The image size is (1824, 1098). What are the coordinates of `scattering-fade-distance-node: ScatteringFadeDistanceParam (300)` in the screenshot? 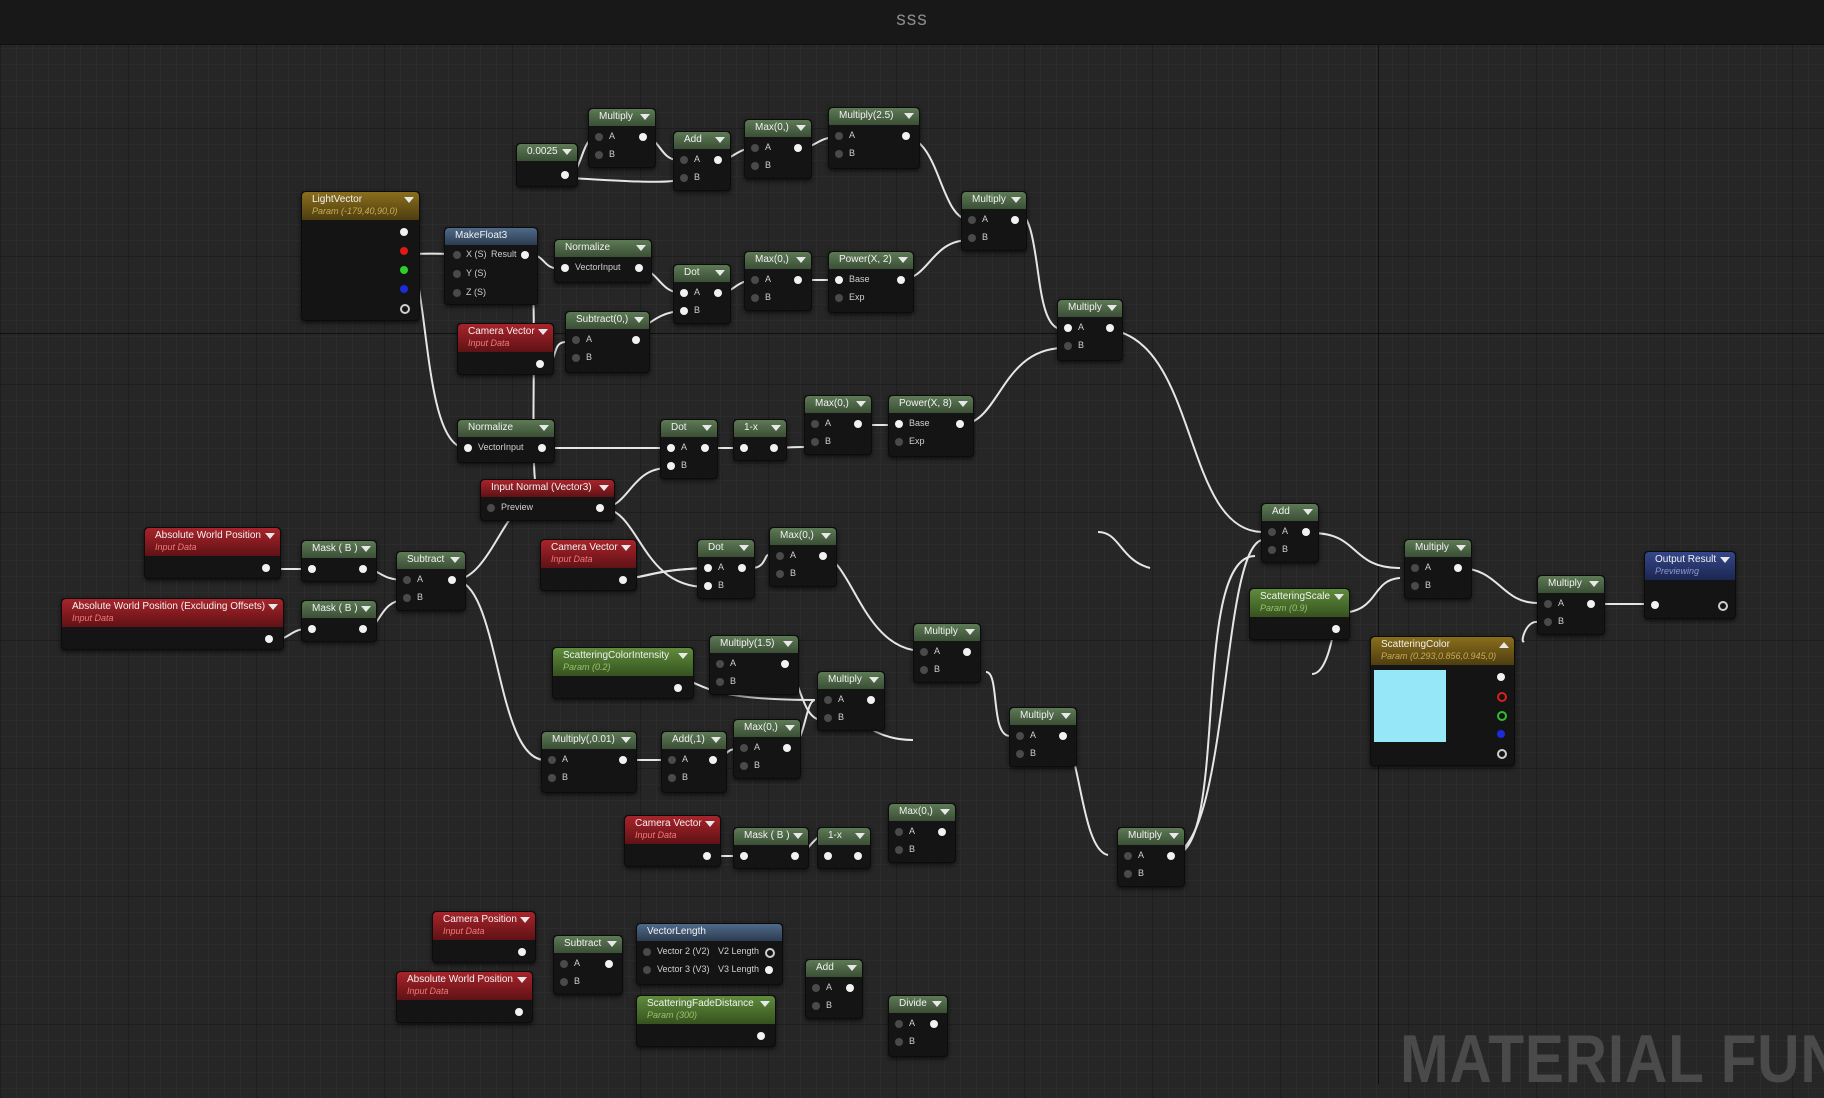 It's located at (706, 1021).